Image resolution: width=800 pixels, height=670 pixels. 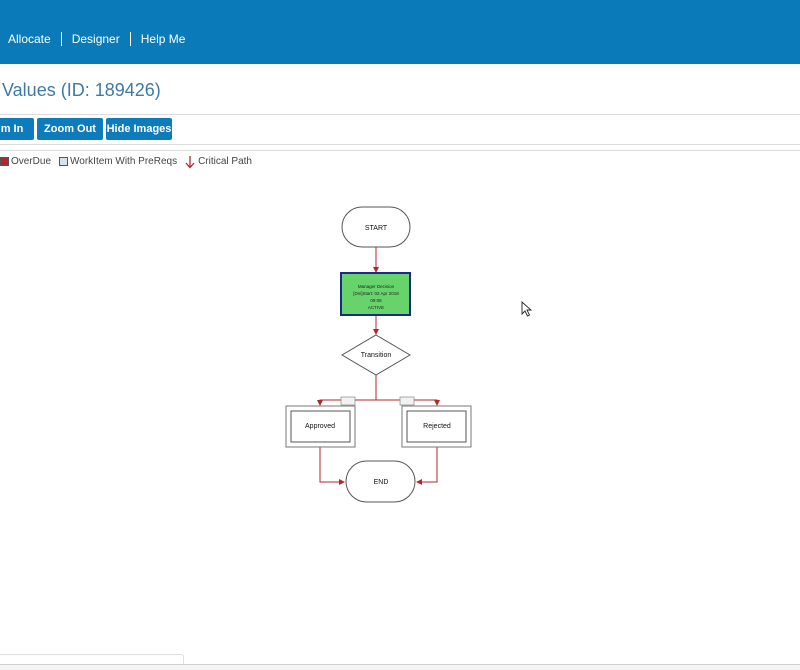 I want to click on legend-overdue: OverDue, so click(x=25, y=161).